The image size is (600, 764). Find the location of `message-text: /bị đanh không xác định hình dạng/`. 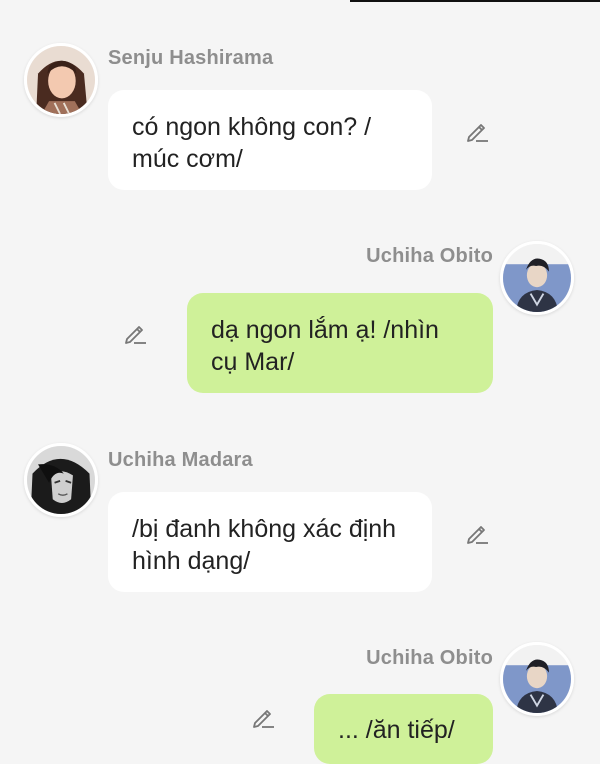

message-text: /bị đanh không xác định hình dạng/ is located at coordinates (264, 545).